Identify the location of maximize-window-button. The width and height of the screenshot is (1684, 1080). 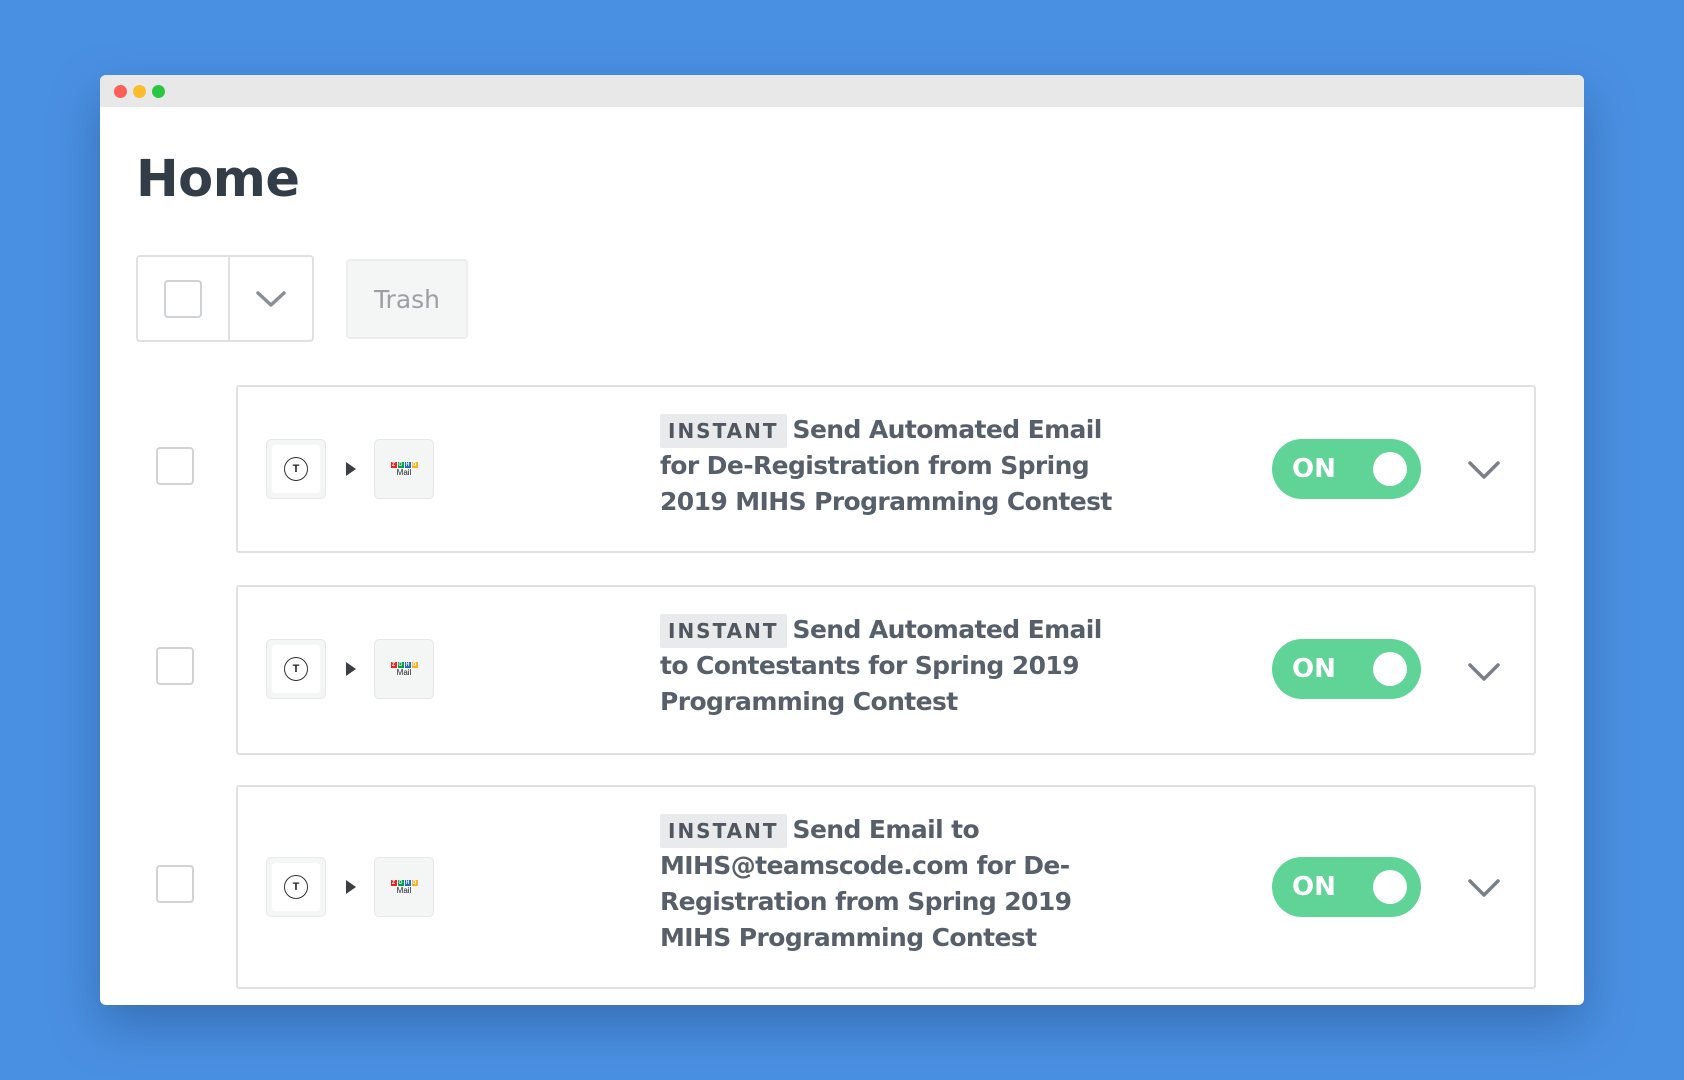
(158, 91).